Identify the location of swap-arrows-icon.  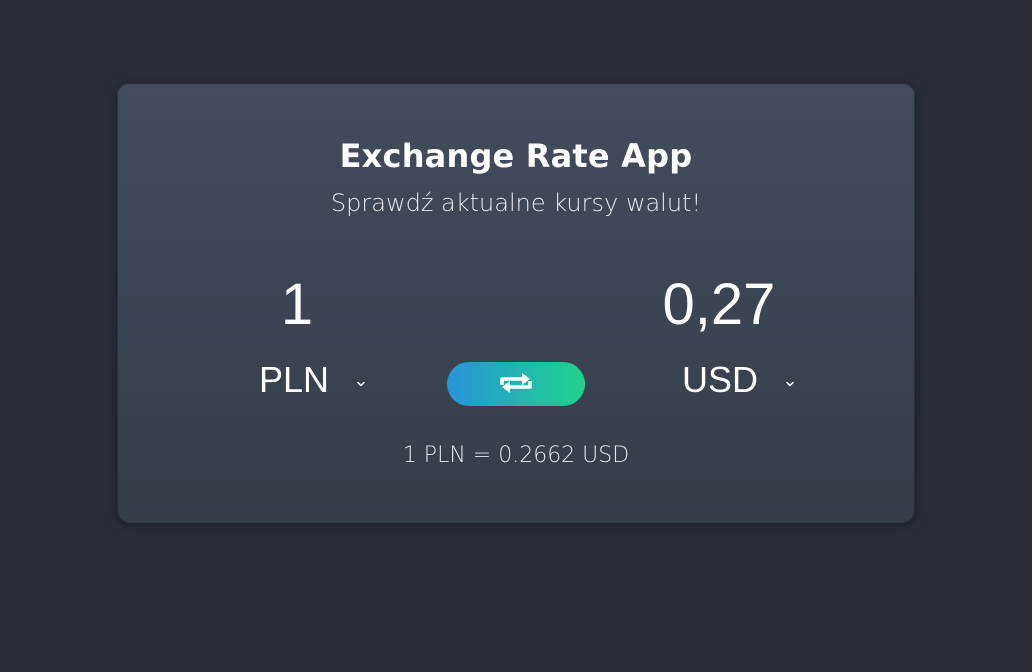
(516, 384).